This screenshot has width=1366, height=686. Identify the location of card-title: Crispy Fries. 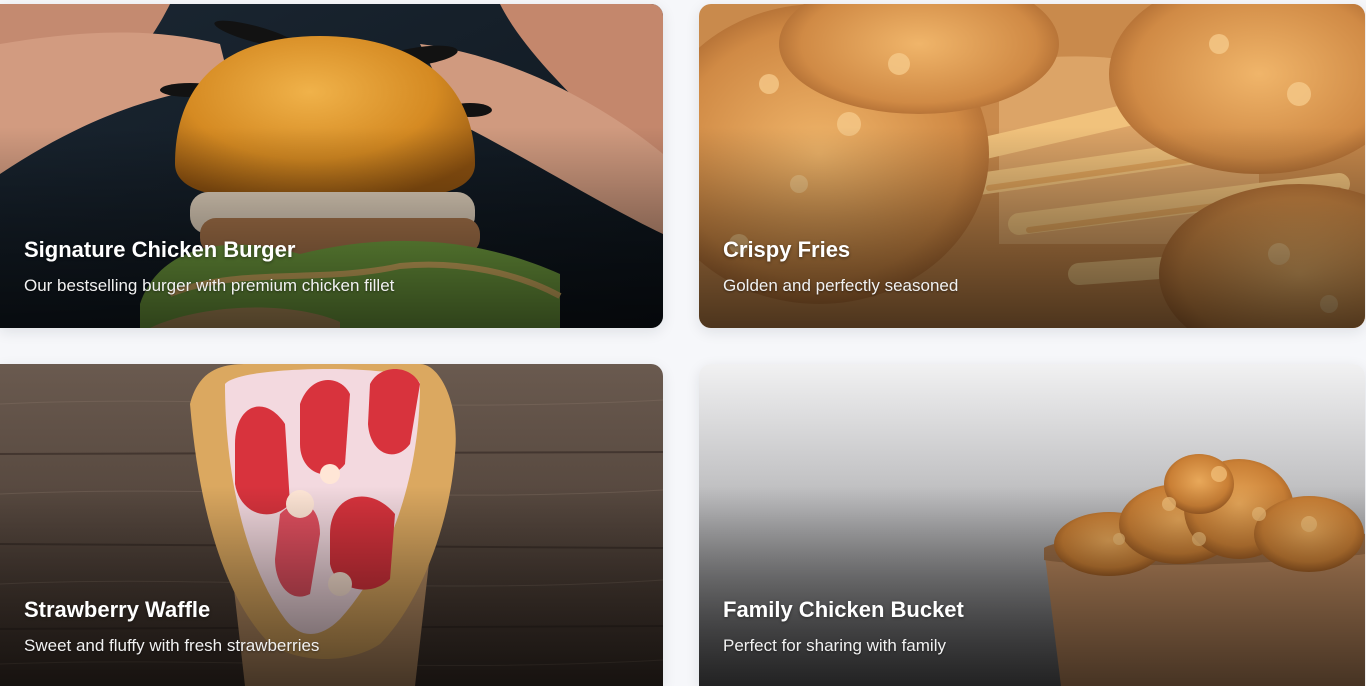
(787, 249).